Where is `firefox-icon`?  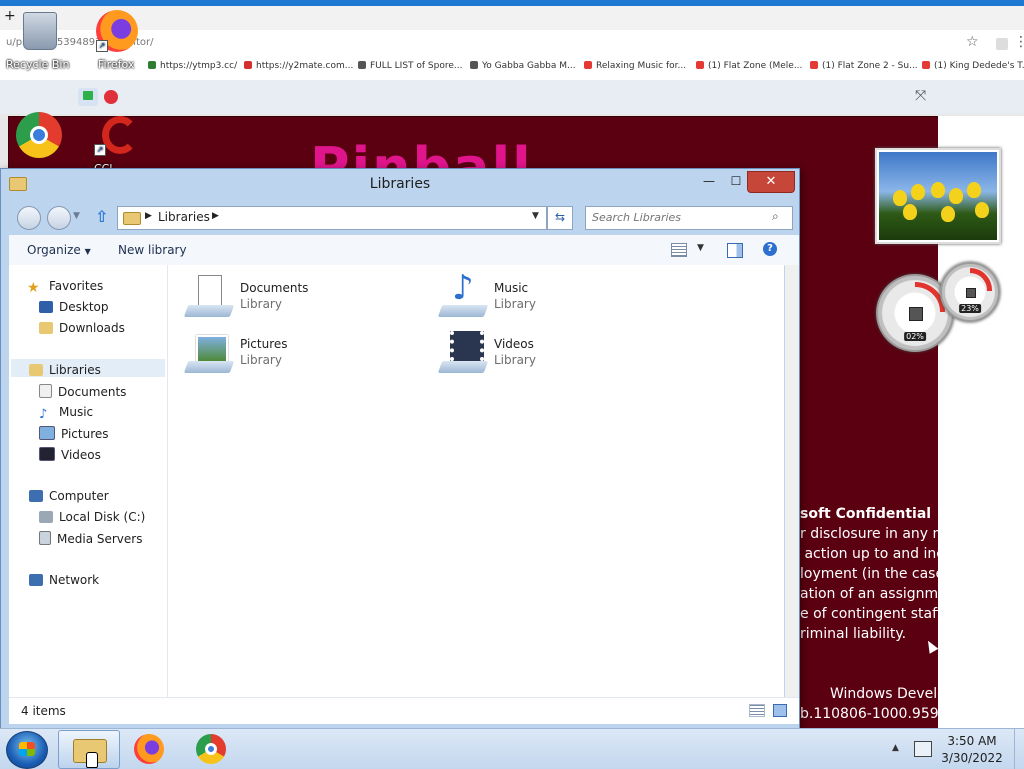
firefox-icon is located at coordinates (149, 749).